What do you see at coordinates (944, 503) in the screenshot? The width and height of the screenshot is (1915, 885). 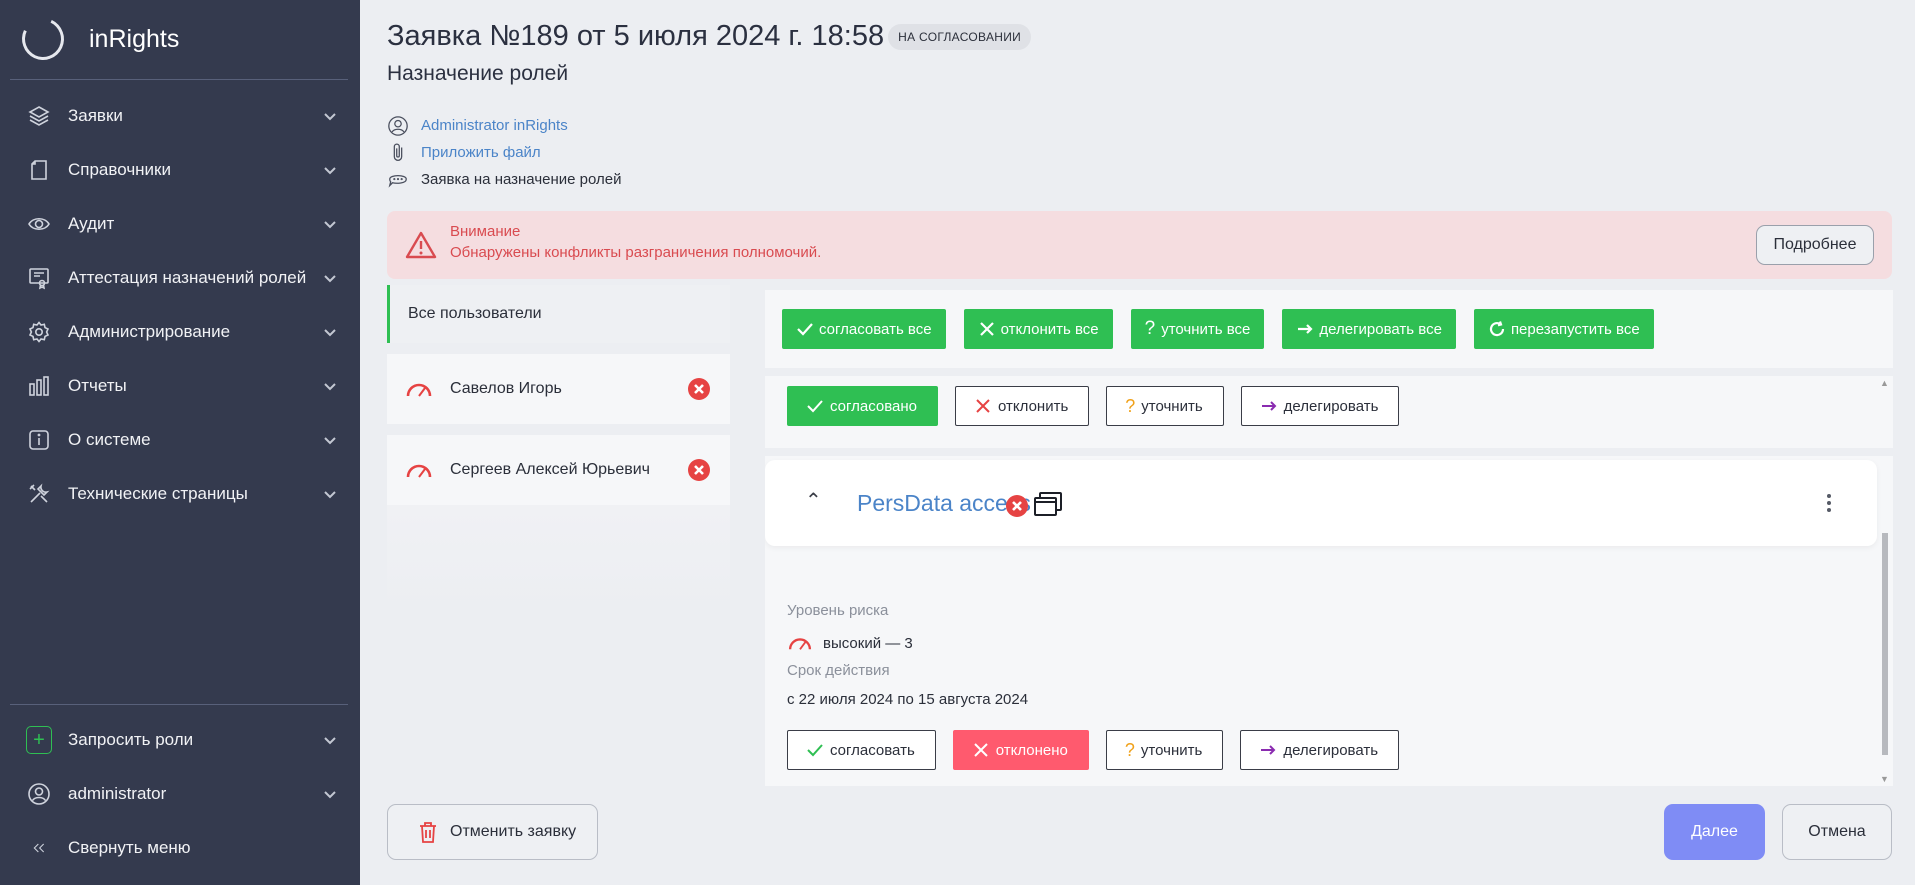 I see `role-name-link: PersData access` at bounding box center [944, 503].